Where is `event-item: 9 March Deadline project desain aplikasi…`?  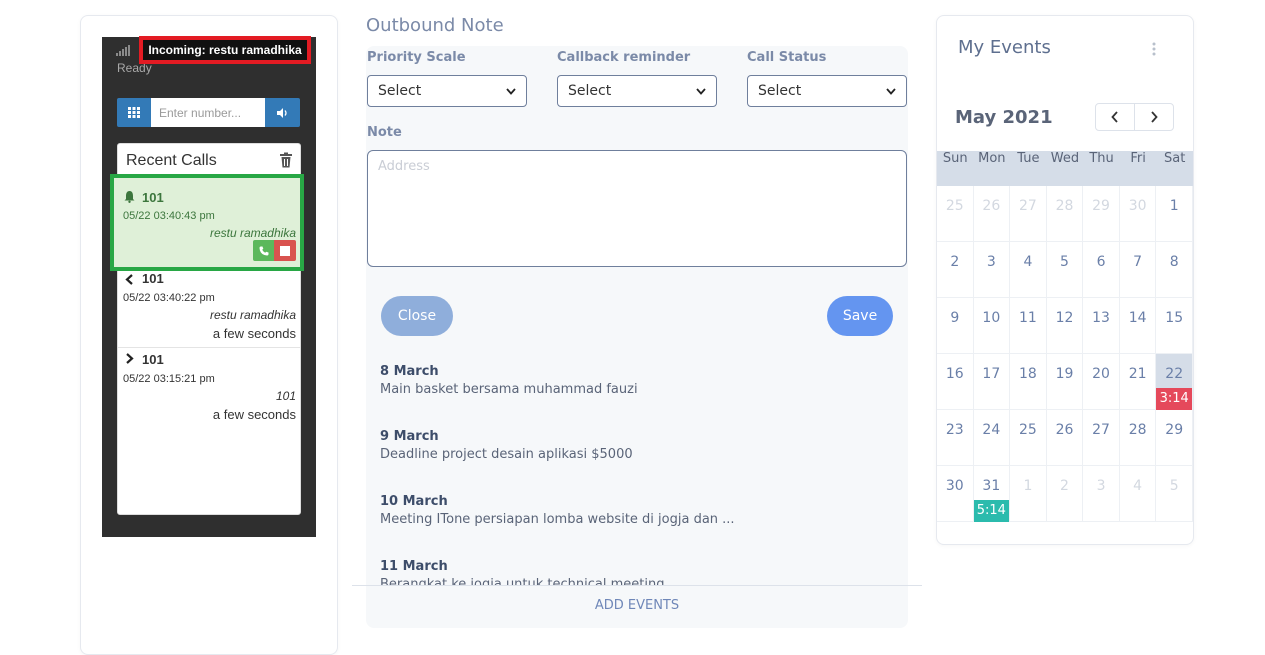 event-item: 9 March Deadline project desain aplikasi… is located at coordinates (640, 445).